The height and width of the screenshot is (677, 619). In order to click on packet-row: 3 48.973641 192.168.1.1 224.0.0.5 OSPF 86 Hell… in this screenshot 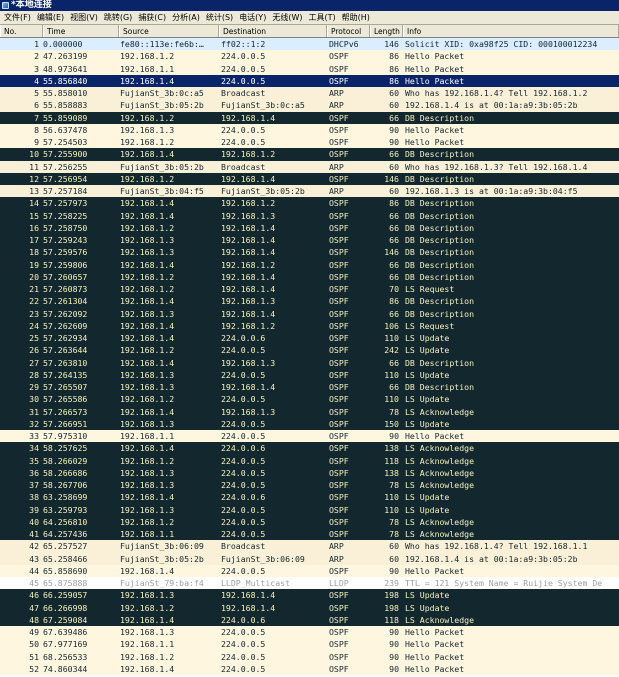, I will do `click(309, 68)`.